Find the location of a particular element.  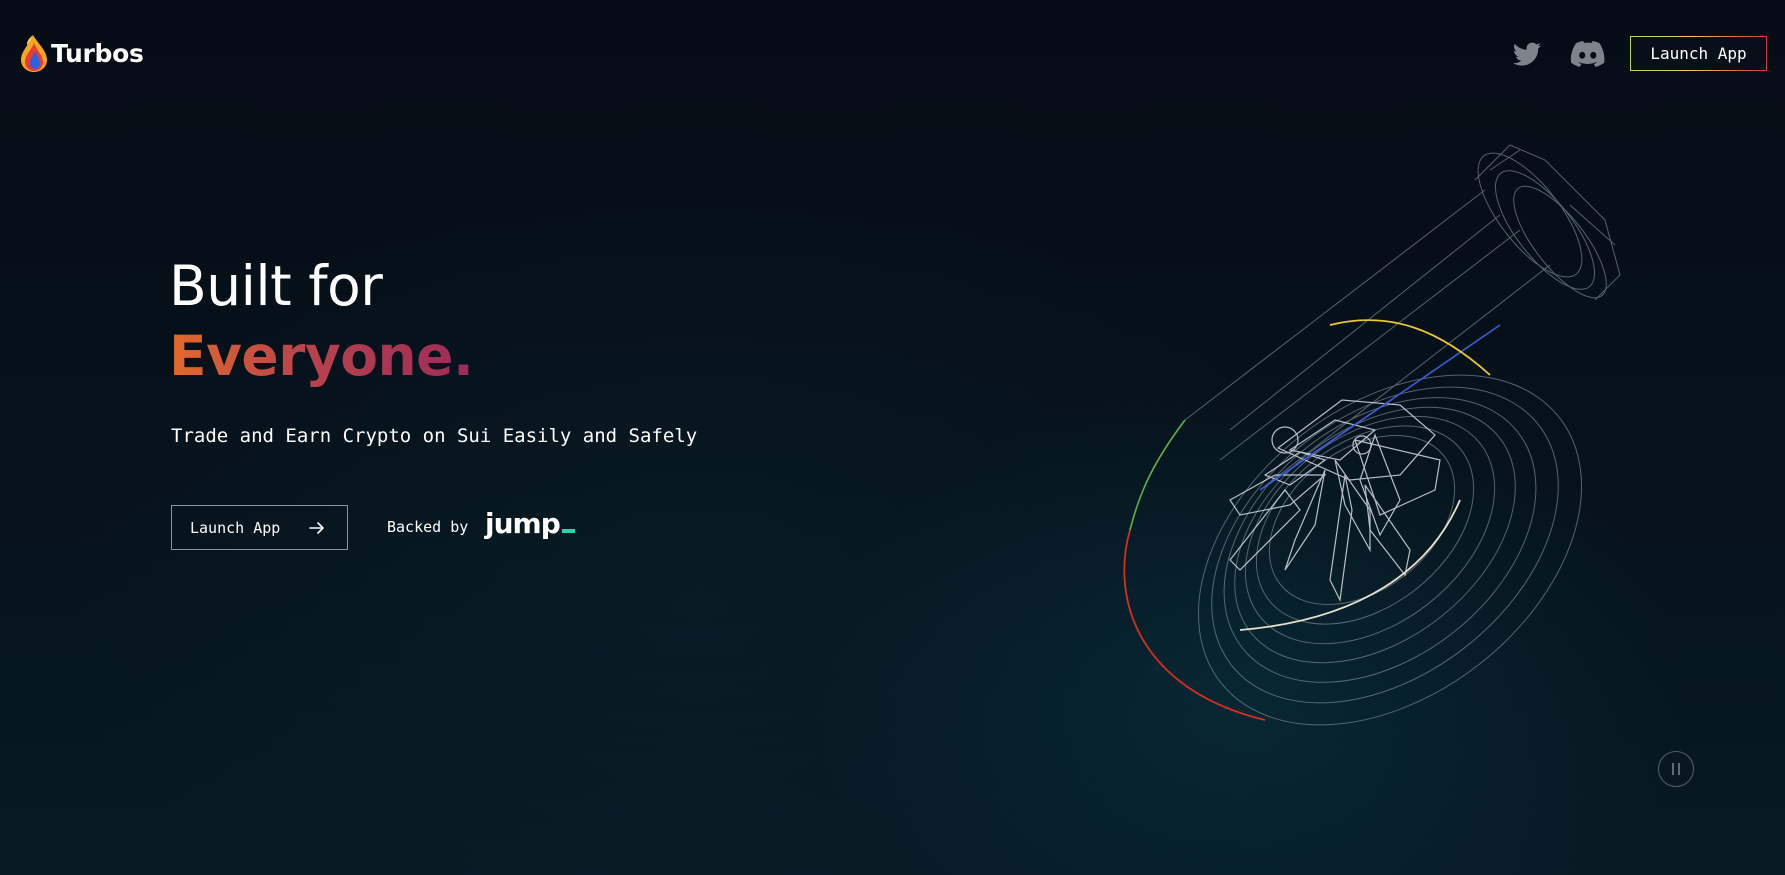

hero-launch-label: Launch App is located at coordinates (235, 527).